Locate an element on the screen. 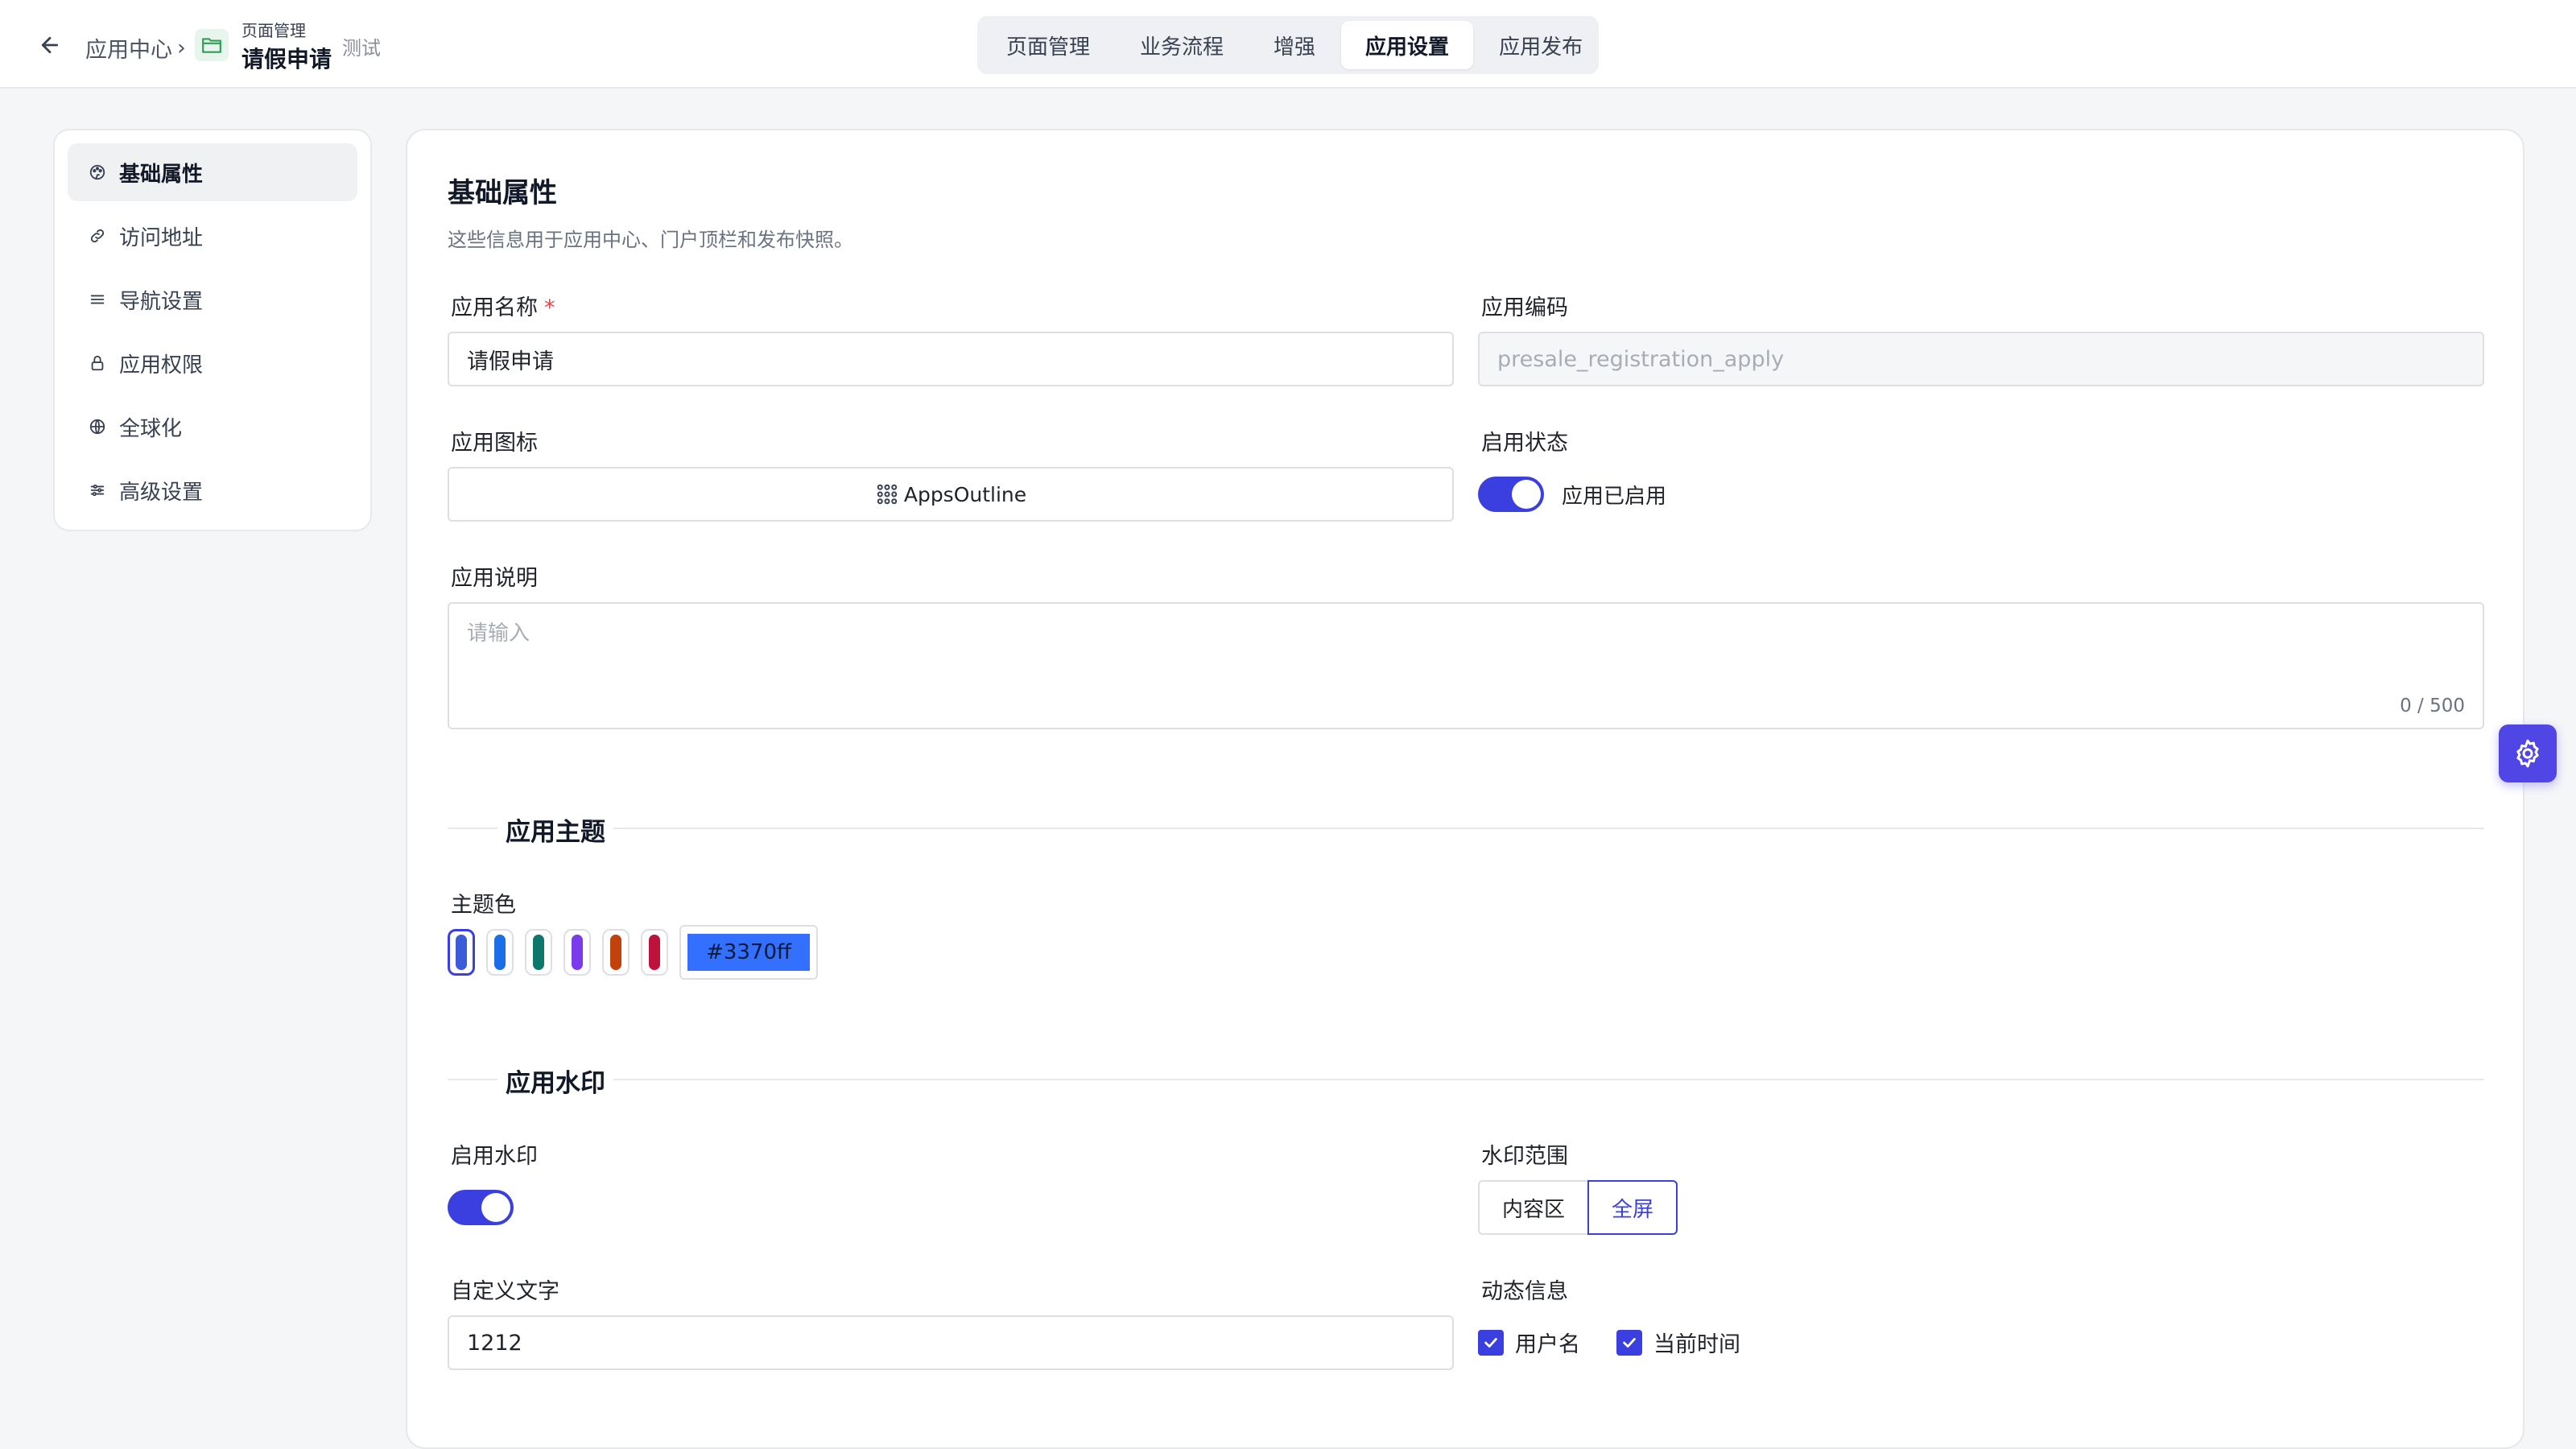 The image size is (2576, 1449). app-description-textarea: 请输入 0 / 500 is located at coordinates (1466, 665).